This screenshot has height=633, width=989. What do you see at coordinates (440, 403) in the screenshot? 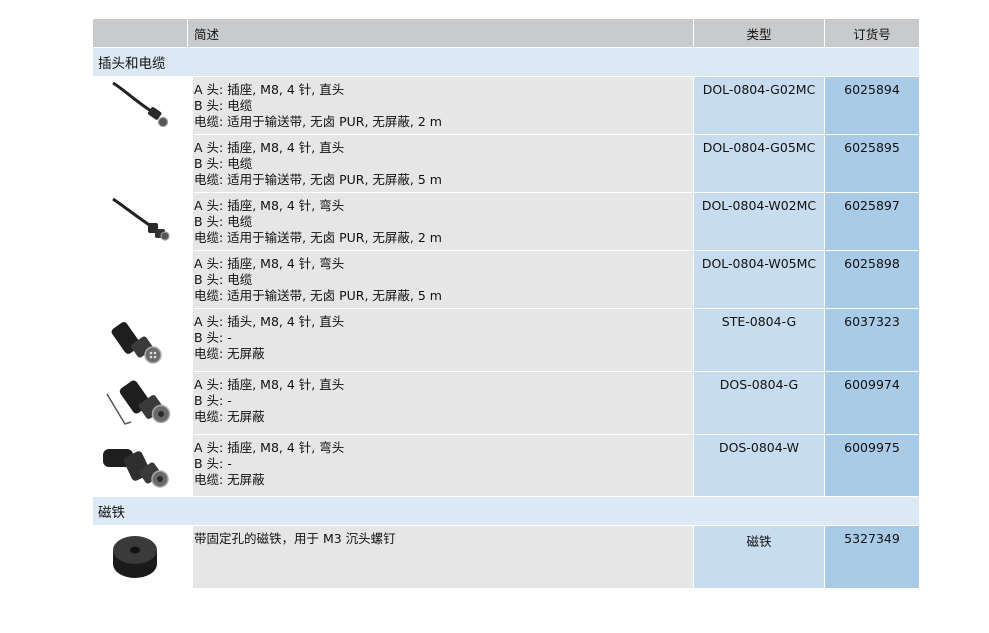
I see `row-description: A 头: 插座, M8, 4 针, 直头 B 头: - 电缆: 无屏蔽` at bounding box center [440, 403].